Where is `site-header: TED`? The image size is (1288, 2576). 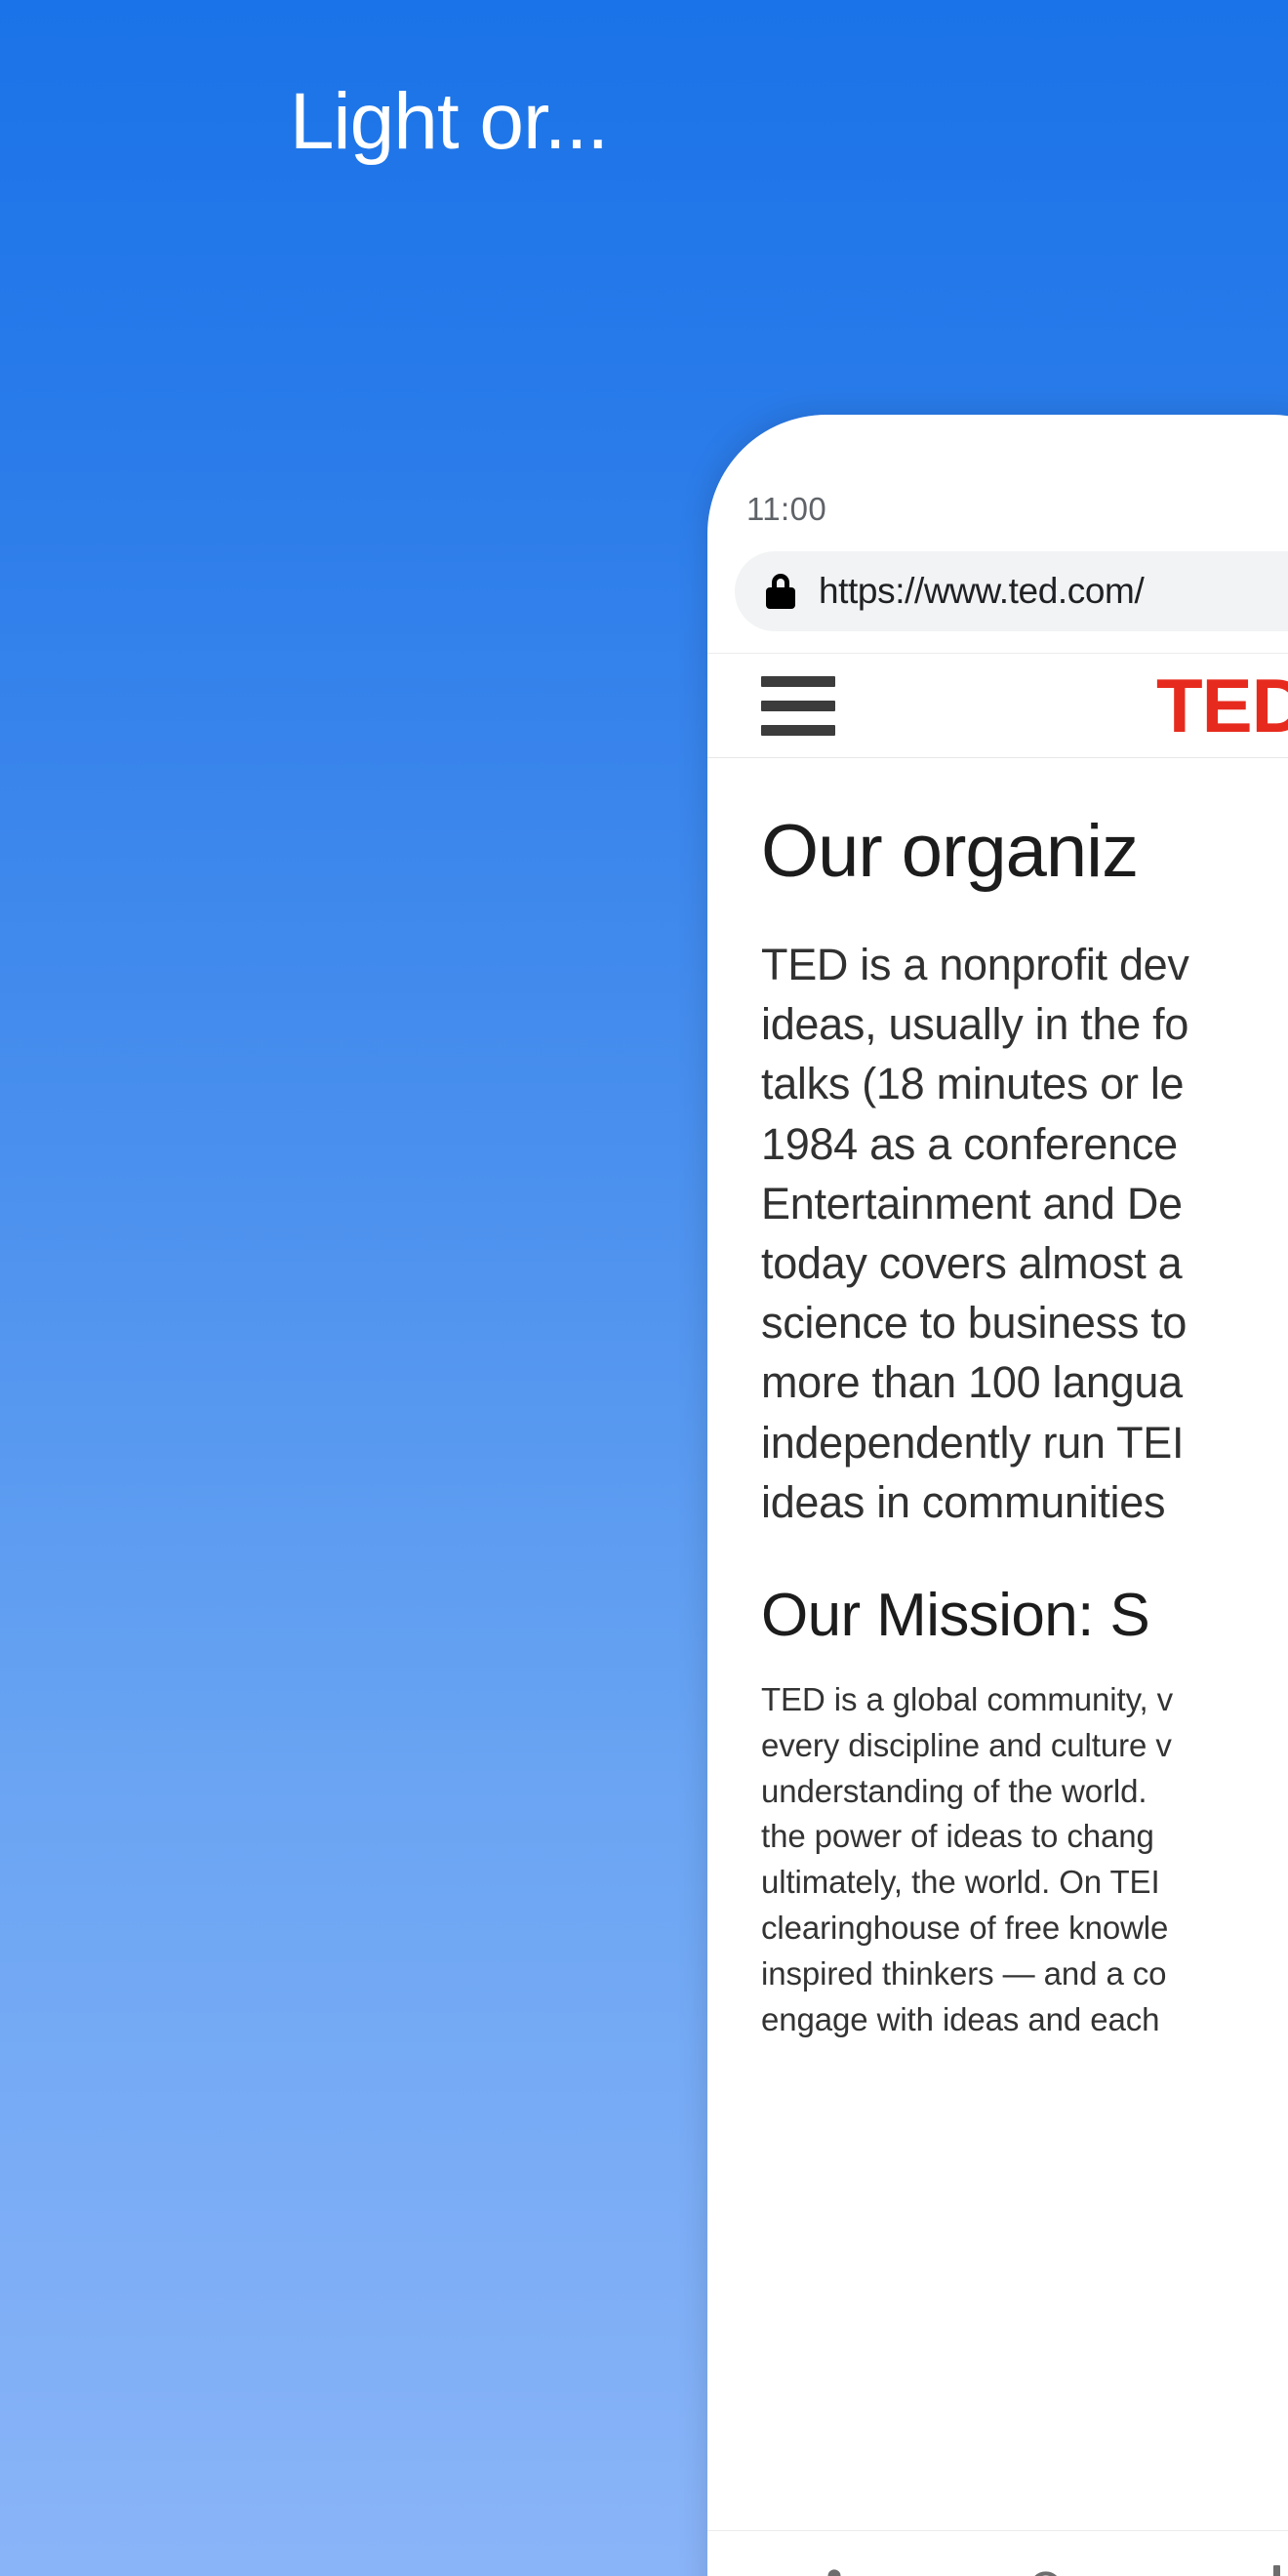
site-header: TED is located at coordinates (997, 705).